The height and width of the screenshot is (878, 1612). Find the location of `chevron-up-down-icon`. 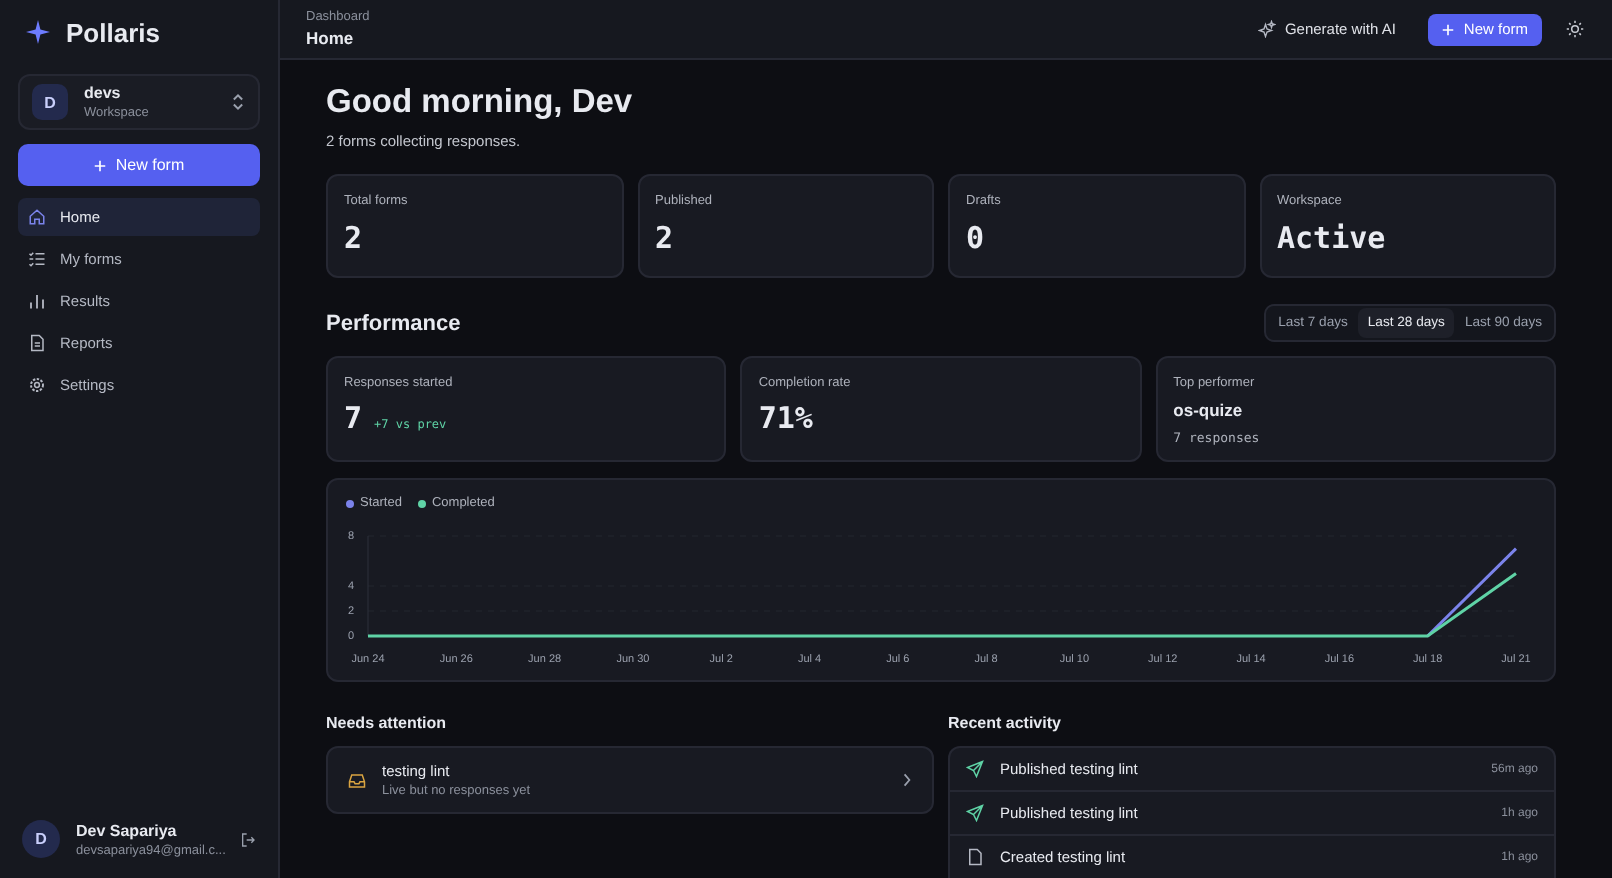

chevron-up-down-icon is located at coordinates (238, 102).